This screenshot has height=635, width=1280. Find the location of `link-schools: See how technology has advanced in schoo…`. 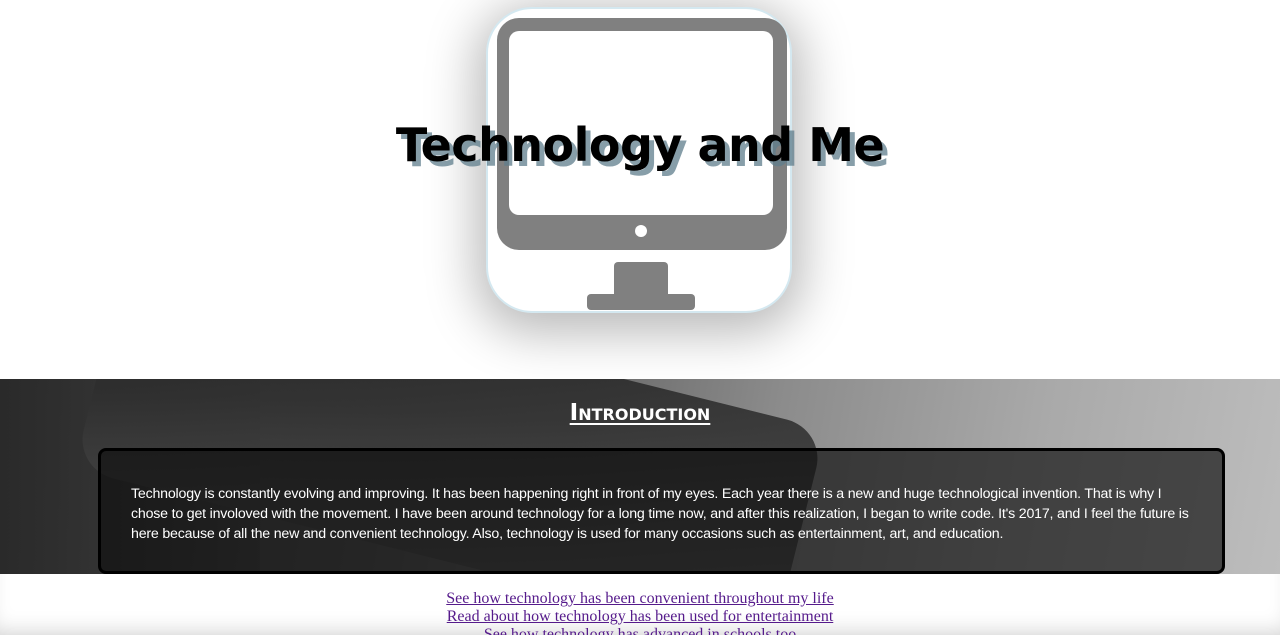

link-schools: See how technology has advanced in schoo… is located at coordinates (640, 630).